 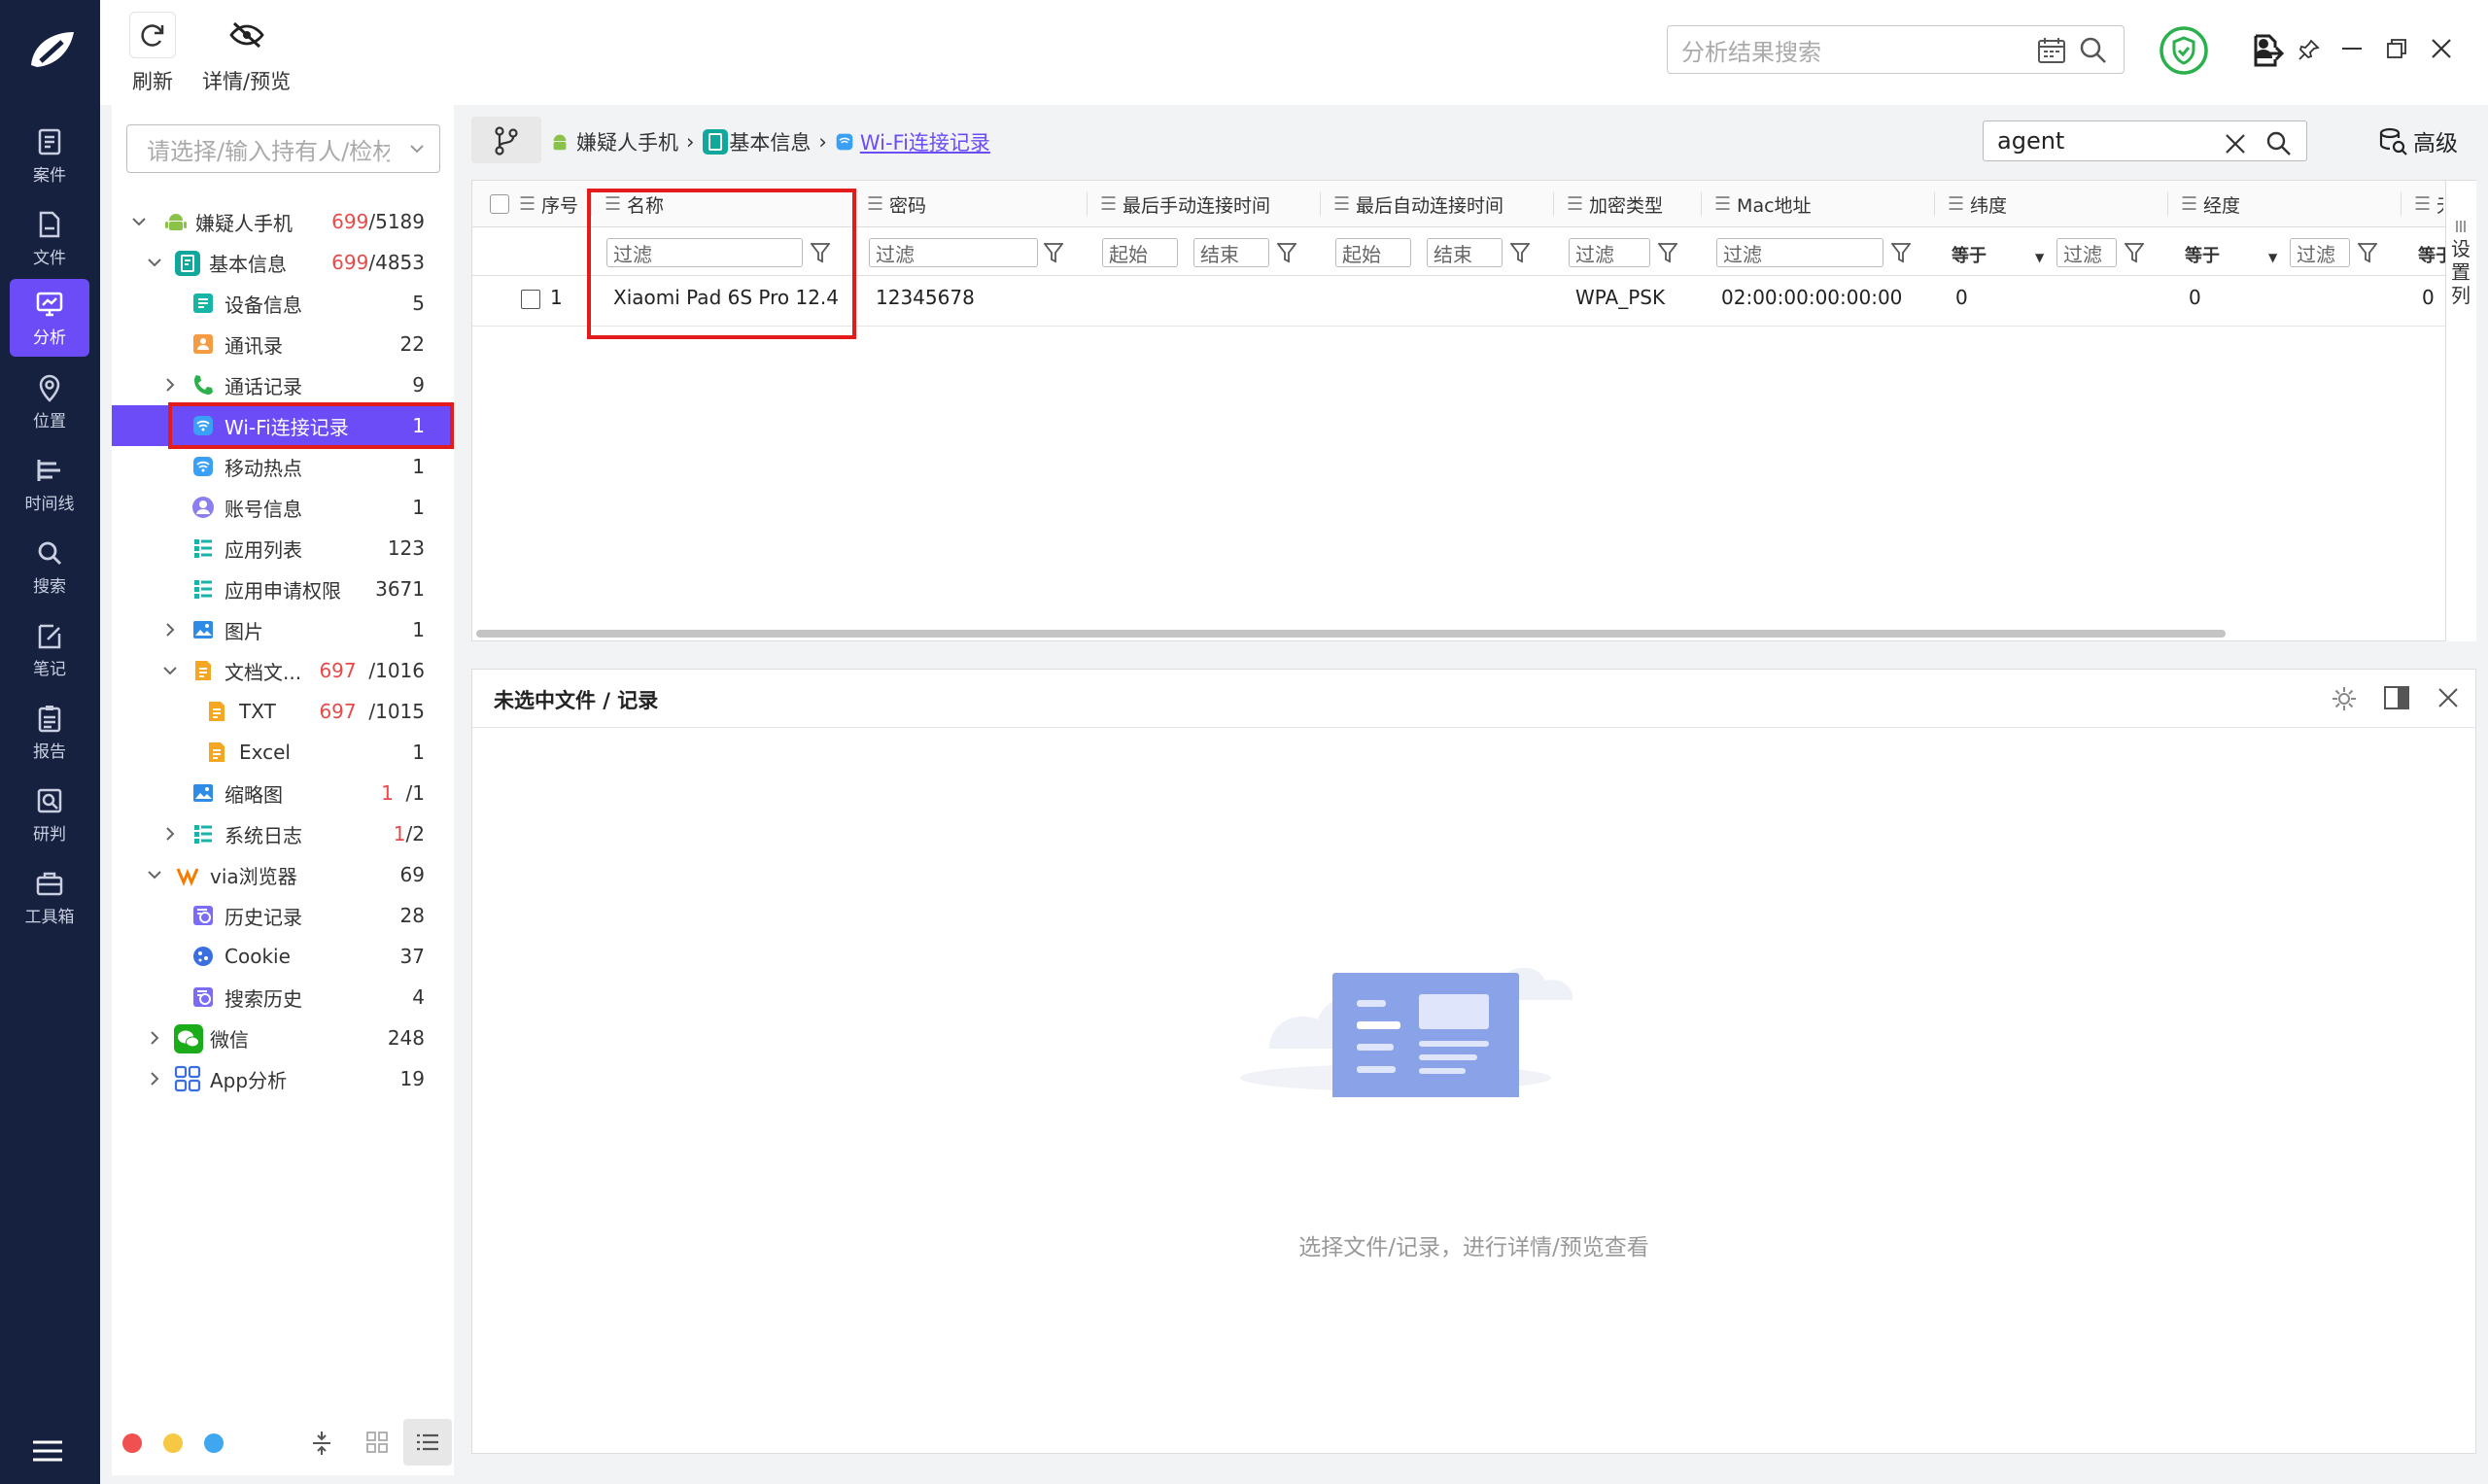 What do you see at coordinates (49, 155) in the screenshot?
I see `nav-case: 案件` at bounding box center [49, 155].